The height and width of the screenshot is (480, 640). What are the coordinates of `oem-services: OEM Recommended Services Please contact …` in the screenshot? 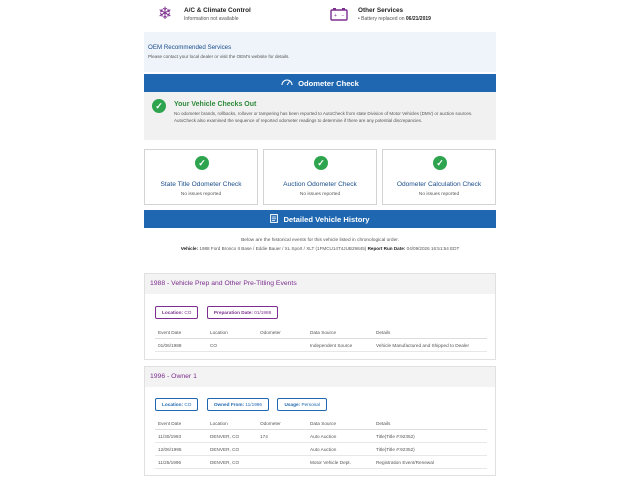 It's located at (320, 52).